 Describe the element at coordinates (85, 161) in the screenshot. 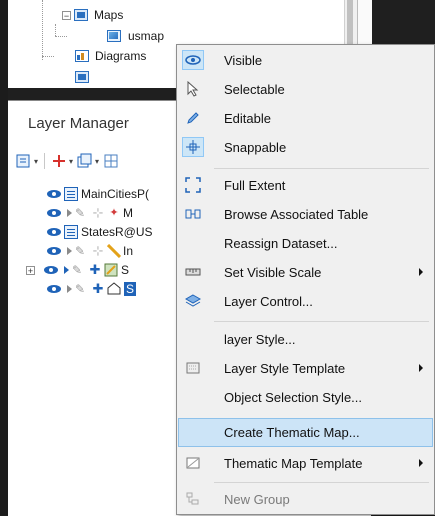

I see `copy-layer-icon` at that location.